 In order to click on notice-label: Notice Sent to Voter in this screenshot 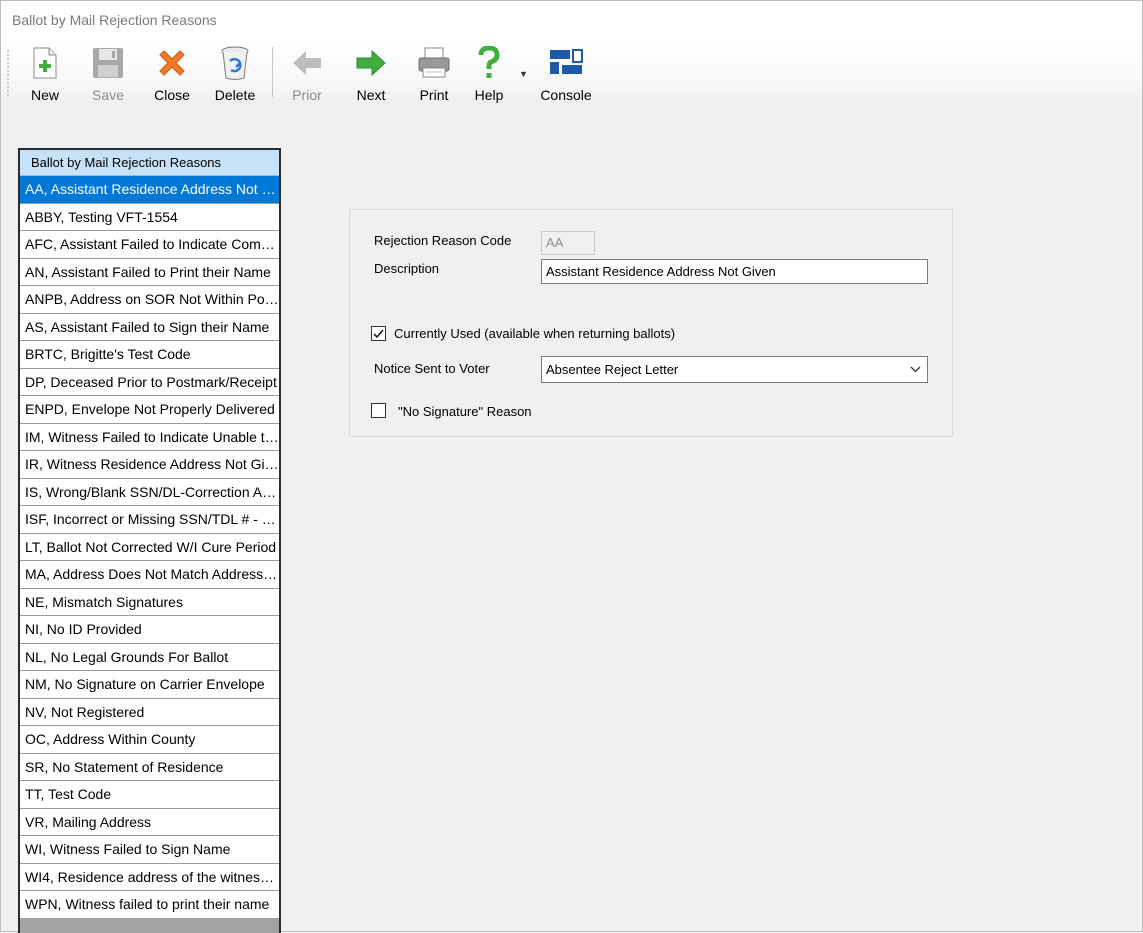, I will do `click(432, 368)`.